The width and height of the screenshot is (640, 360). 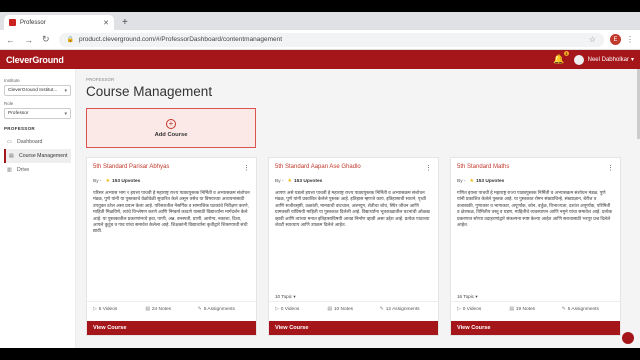 I want to click on lock-icon: 🔒, so click(x=70, y=40).